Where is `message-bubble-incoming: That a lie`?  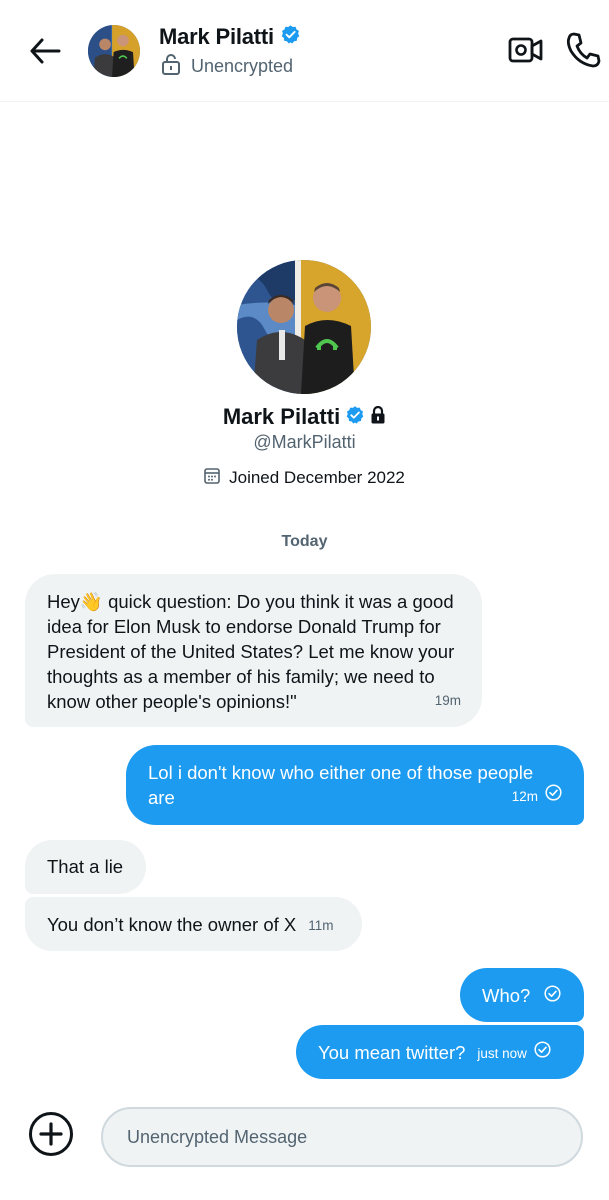
message-bubble-incoming: That a lie is located at coordinates (85, 867).